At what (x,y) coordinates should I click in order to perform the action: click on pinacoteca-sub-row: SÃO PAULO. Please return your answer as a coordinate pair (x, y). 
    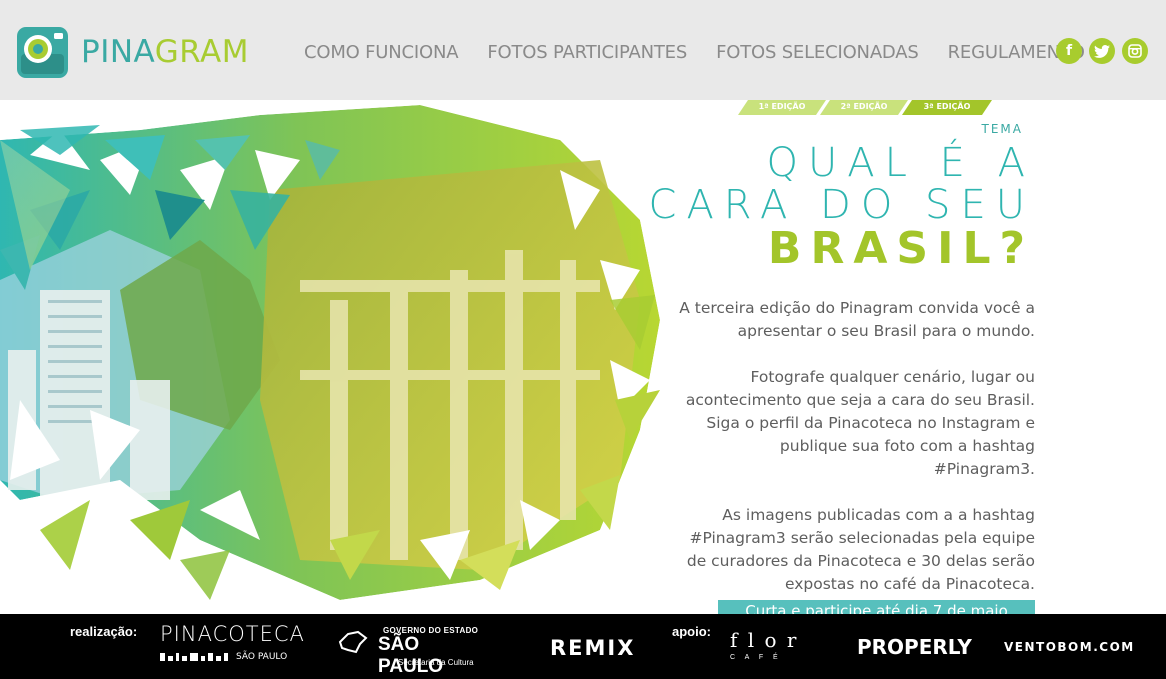
    Looking at the image, I should click on (232, 657).